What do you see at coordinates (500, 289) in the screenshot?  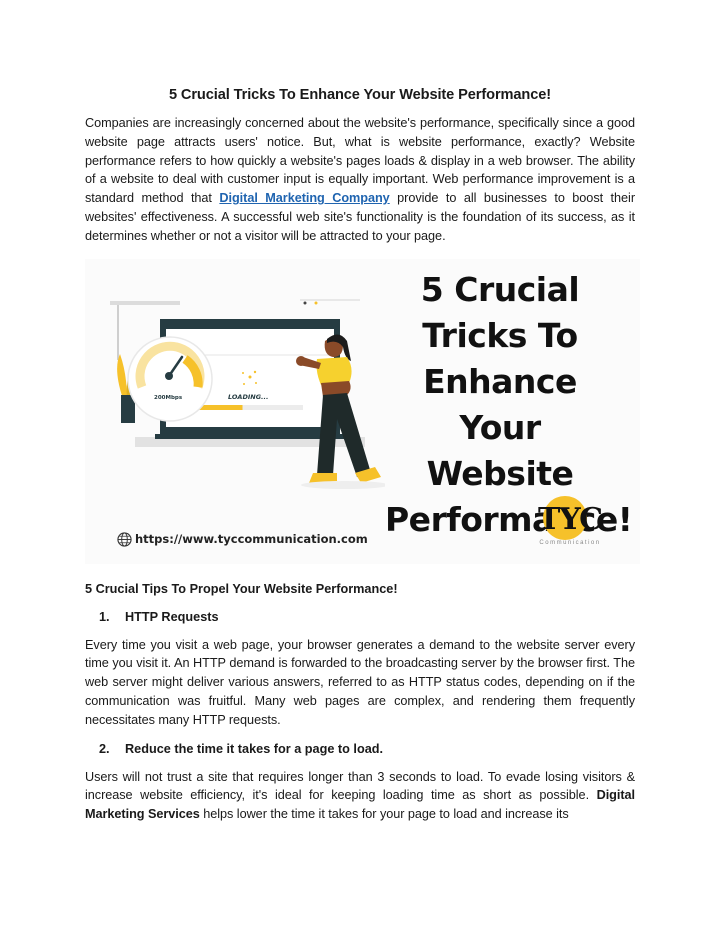 I see `hero-headline-line: 5 Crucial` at bounding box center [500, 289].